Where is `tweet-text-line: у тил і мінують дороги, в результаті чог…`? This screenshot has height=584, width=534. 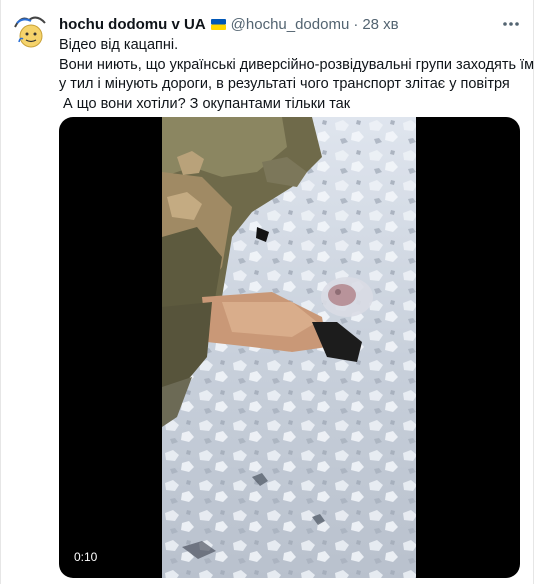
tweet-text-line: у тил і мінують дороги, в результаті чог… is located at coordinates (284, 84).